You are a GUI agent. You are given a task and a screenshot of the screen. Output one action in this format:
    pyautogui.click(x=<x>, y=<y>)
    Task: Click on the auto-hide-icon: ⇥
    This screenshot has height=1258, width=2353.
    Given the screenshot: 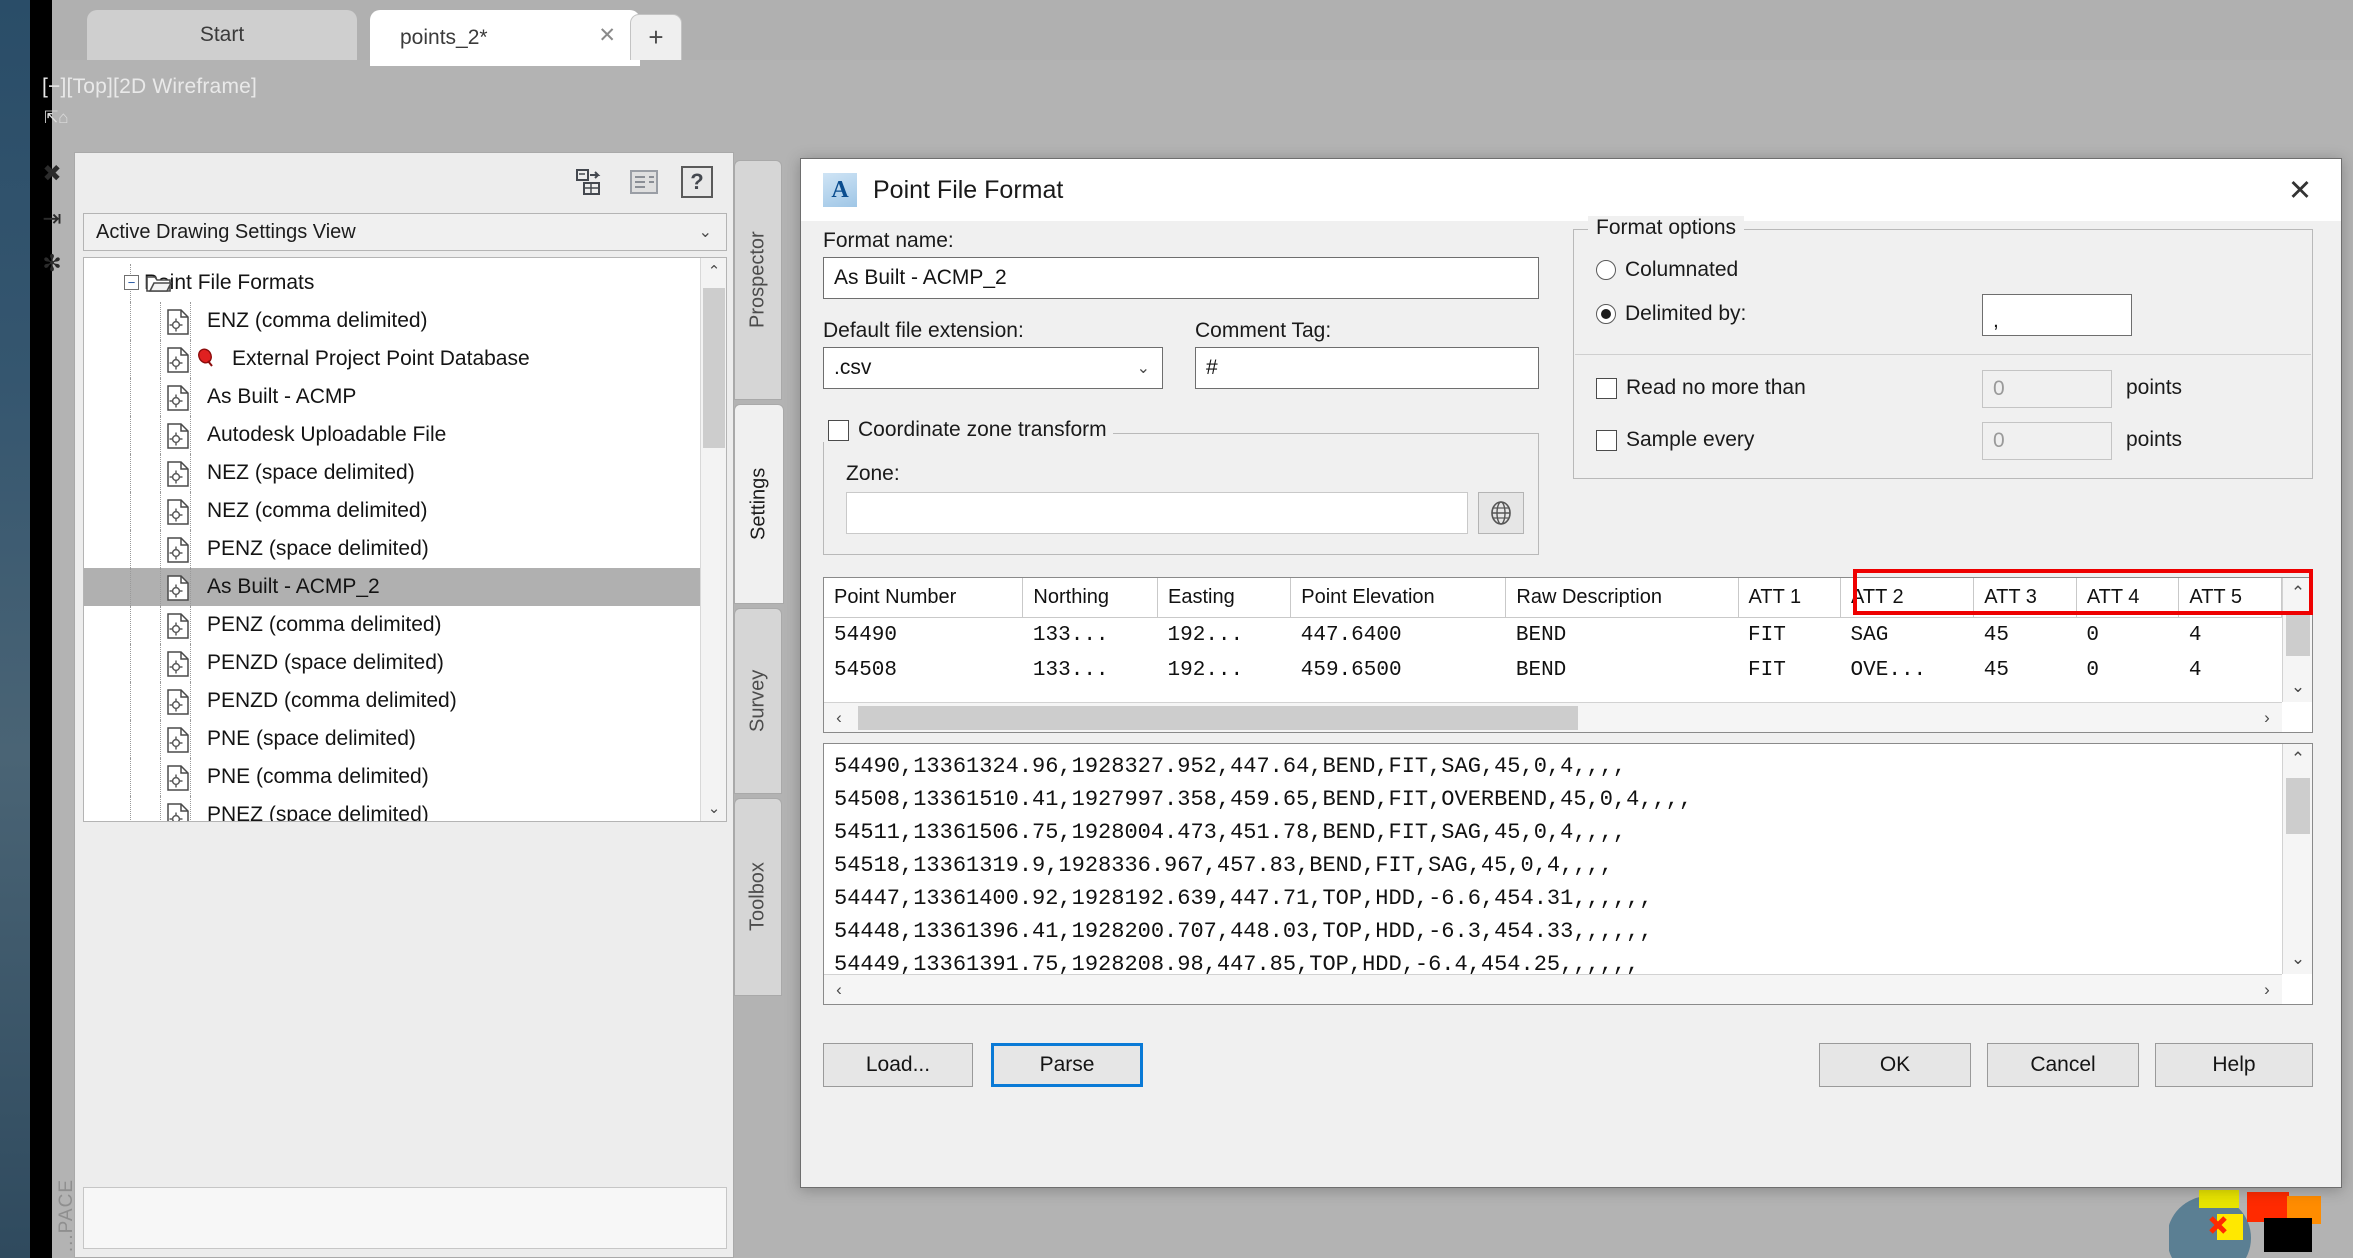 What is the action you would take?
    pyautogui.click(x=51, y=218)
    